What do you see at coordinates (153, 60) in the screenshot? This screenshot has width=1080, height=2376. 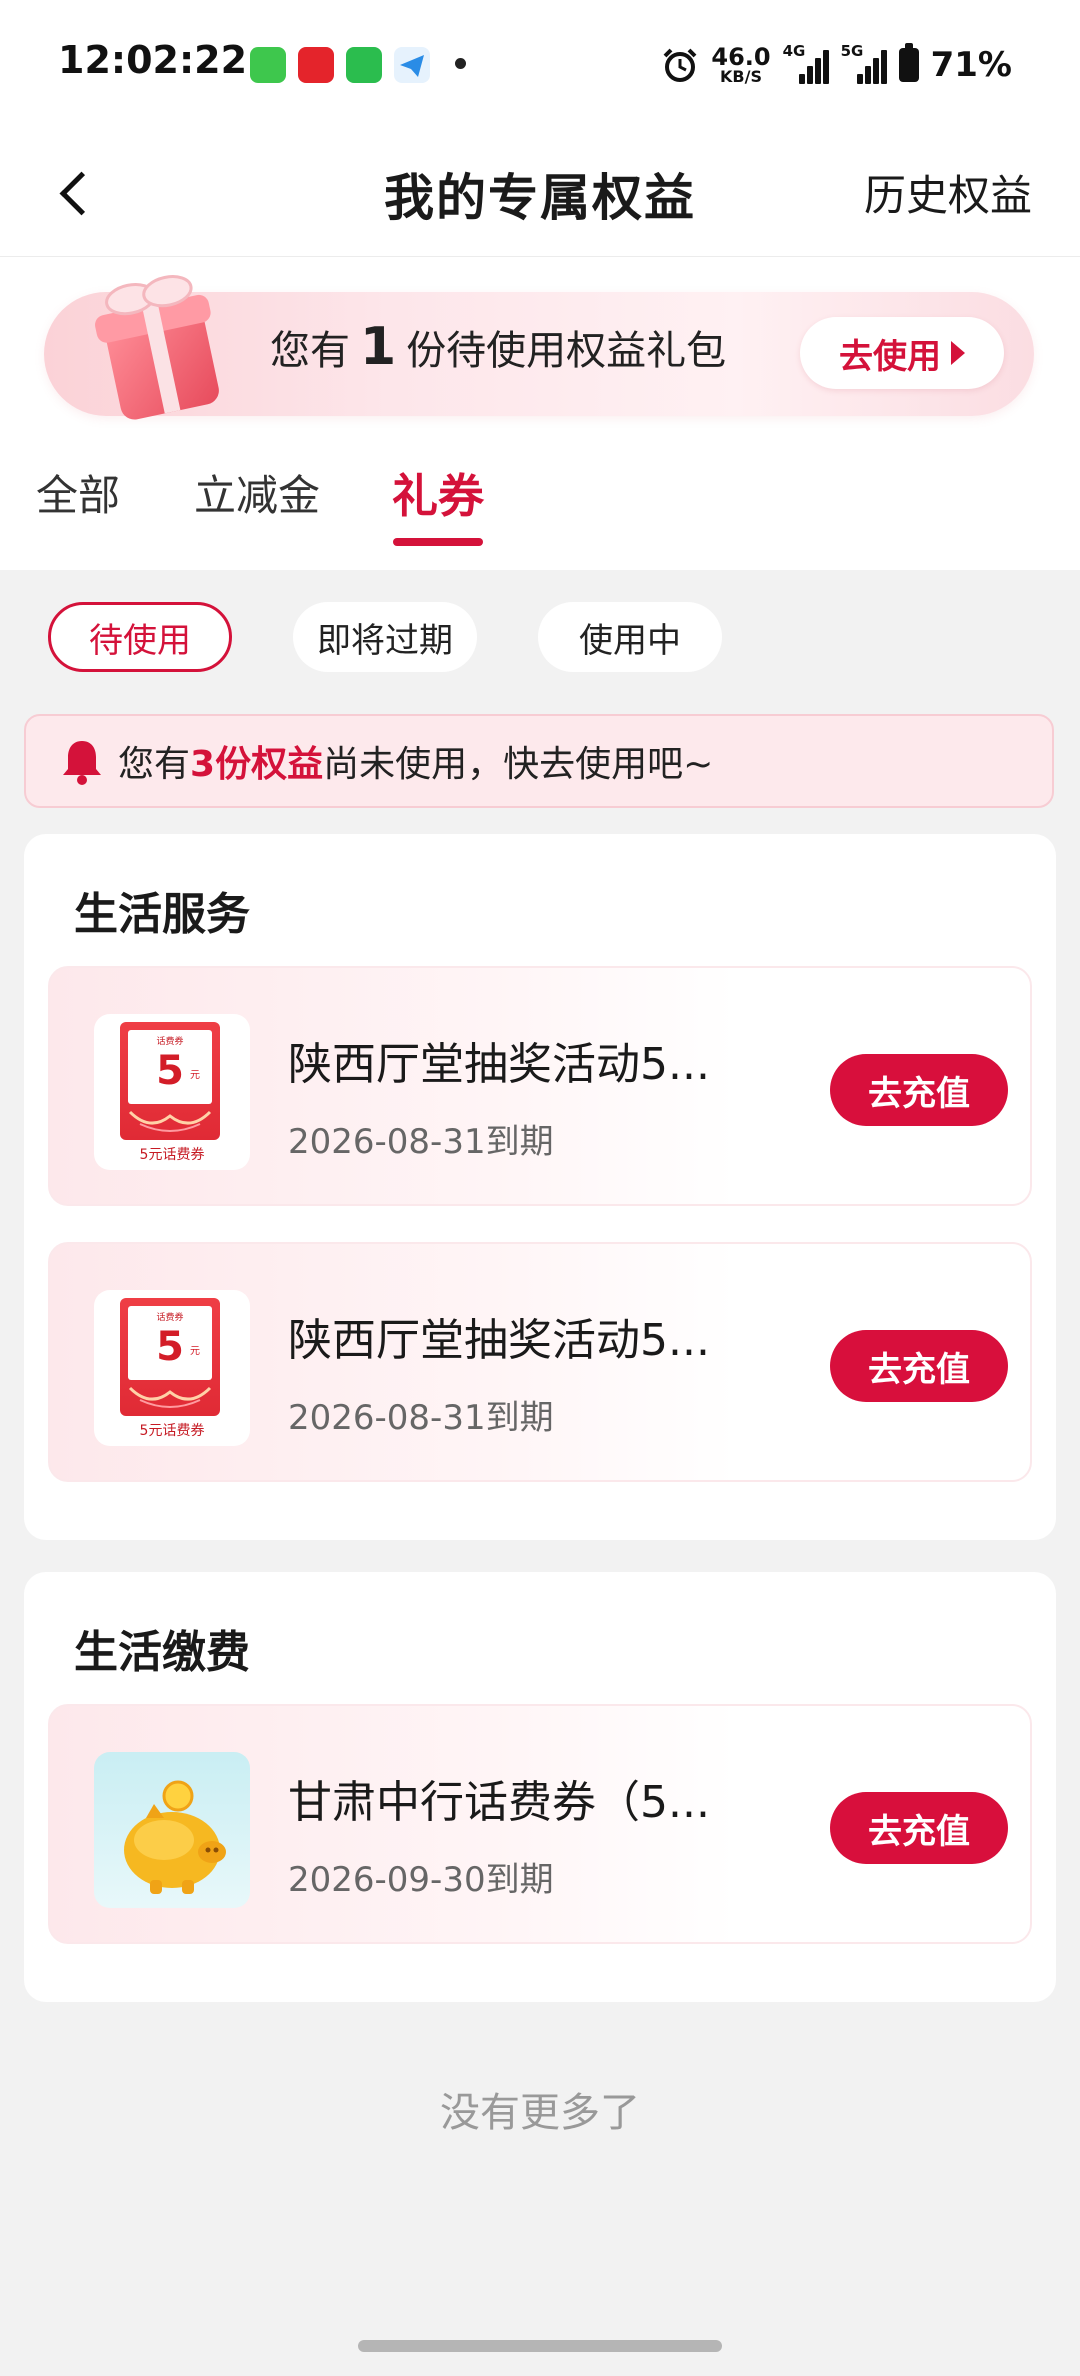 I see `status-time: 12:02:22` at bounding box center [153, 60].